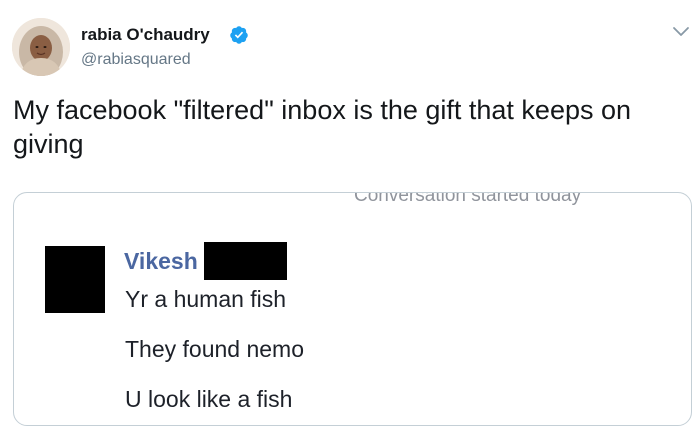  Describe the element at coordinates (468, 199) in the screenshot. I see `conversation-started-label: Conversation started today` at that location.